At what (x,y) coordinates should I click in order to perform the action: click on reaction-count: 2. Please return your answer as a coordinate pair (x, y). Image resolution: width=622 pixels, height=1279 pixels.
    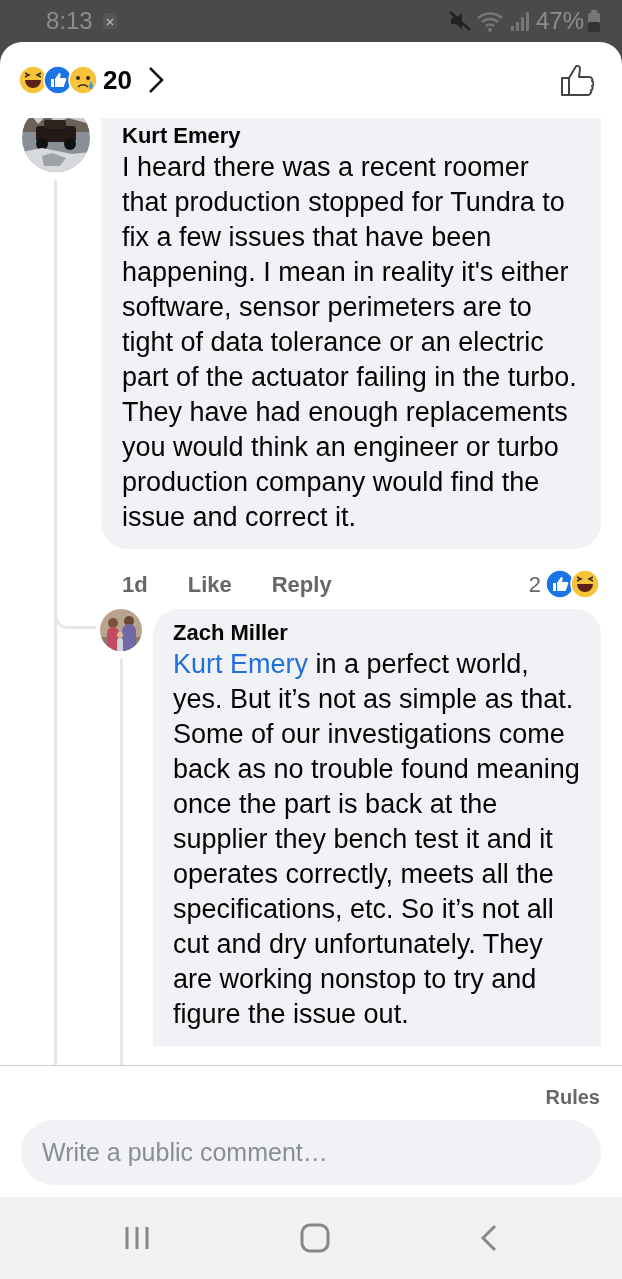
    Looking at the image, I should click on (534, 584).